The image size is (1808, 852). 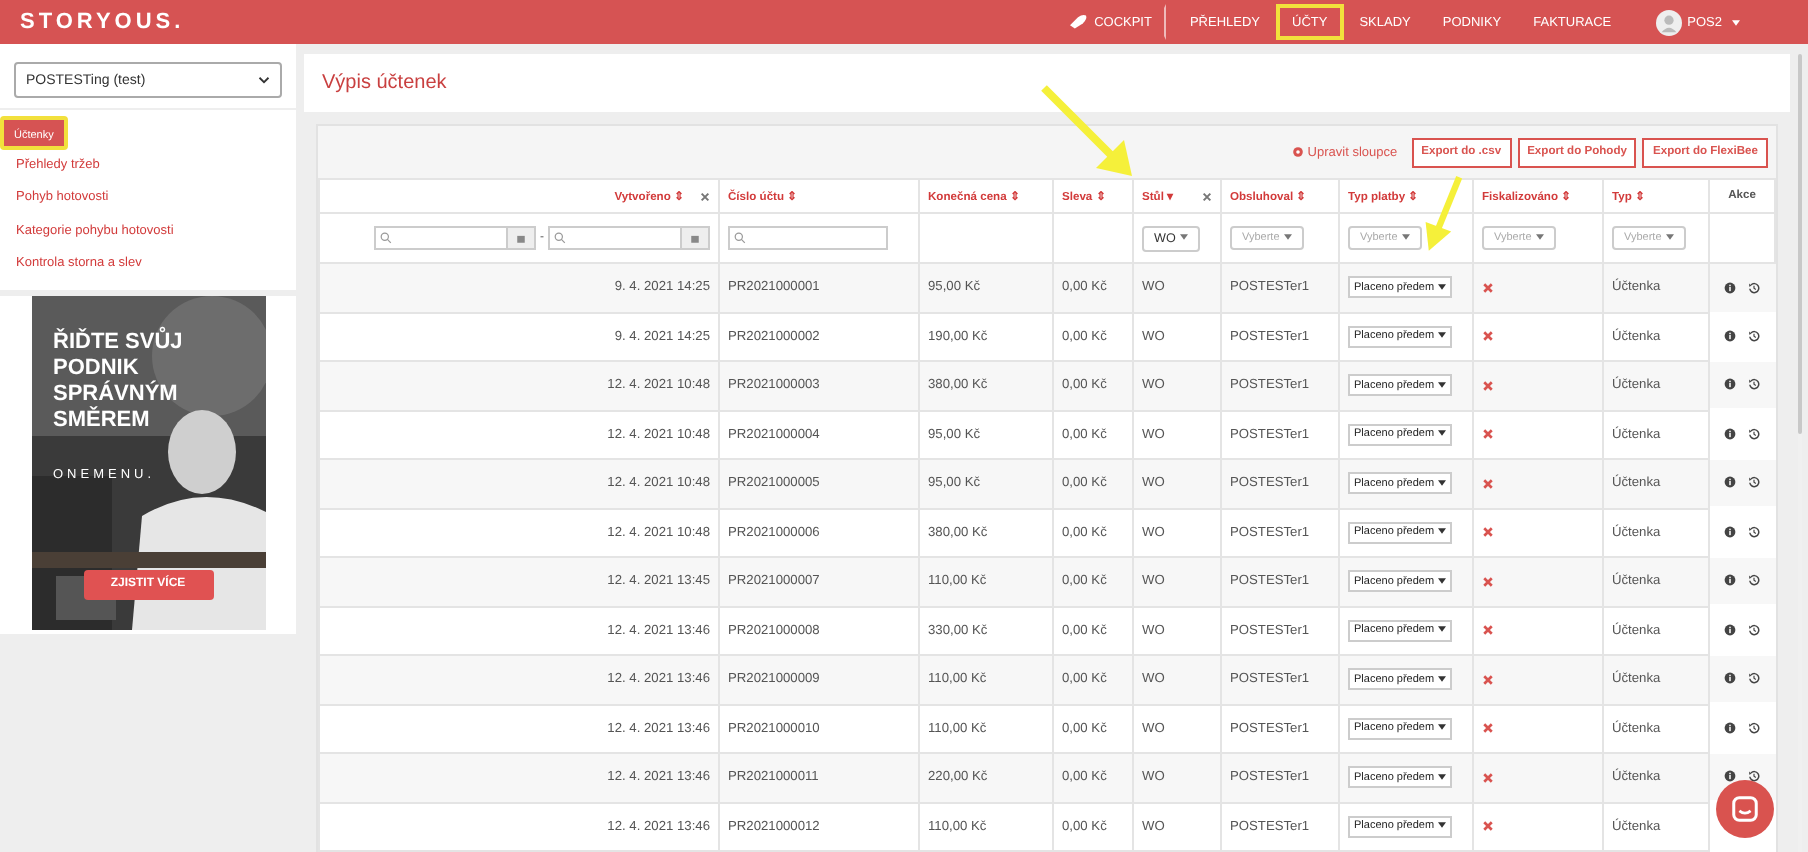 What do you see at coordinates (102, 22) in the screenshot?
I see `logo: STORYOUS.` at bounding box center [102, 22].